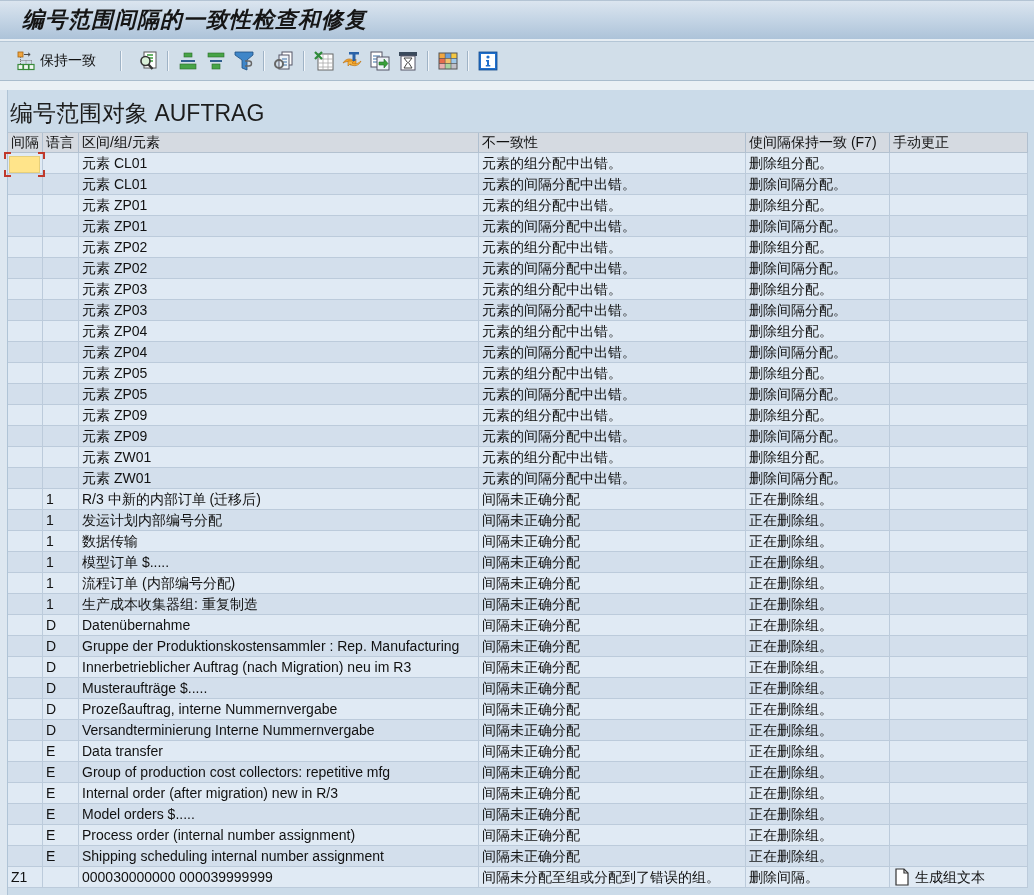 This screenshot has width=1034, height=895. Describe the element at coordinates (170, 604) in the screenshot. I see `table-cell: 生产成本收集器组: 重复制造` at that location.